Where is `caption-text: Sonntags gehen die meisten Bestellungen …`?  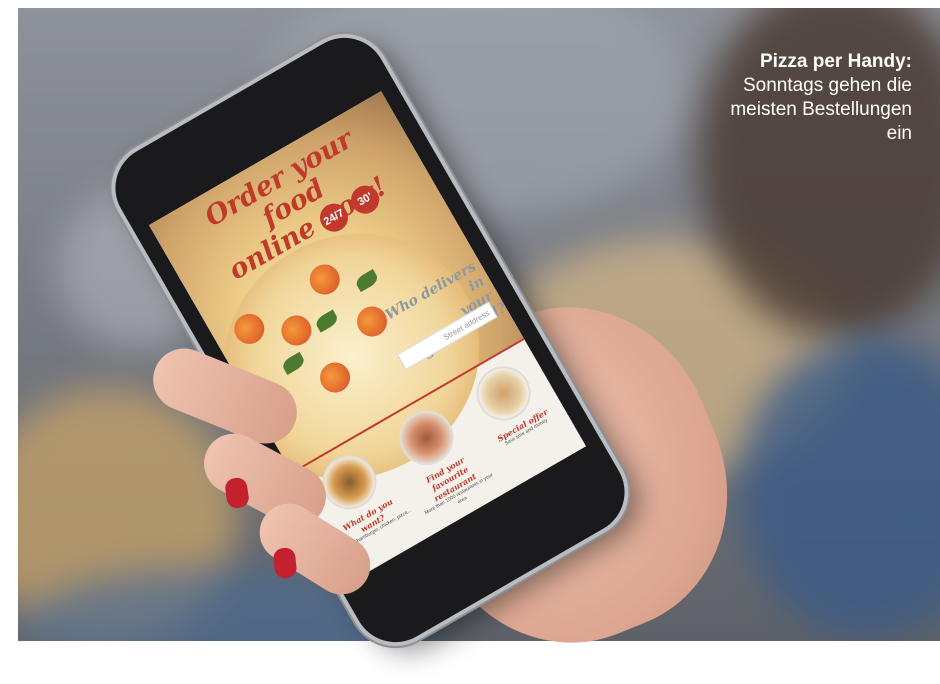
caption-text: Sonntags gehen die meisten Bestellungen … is located at coordinates (821, 109).